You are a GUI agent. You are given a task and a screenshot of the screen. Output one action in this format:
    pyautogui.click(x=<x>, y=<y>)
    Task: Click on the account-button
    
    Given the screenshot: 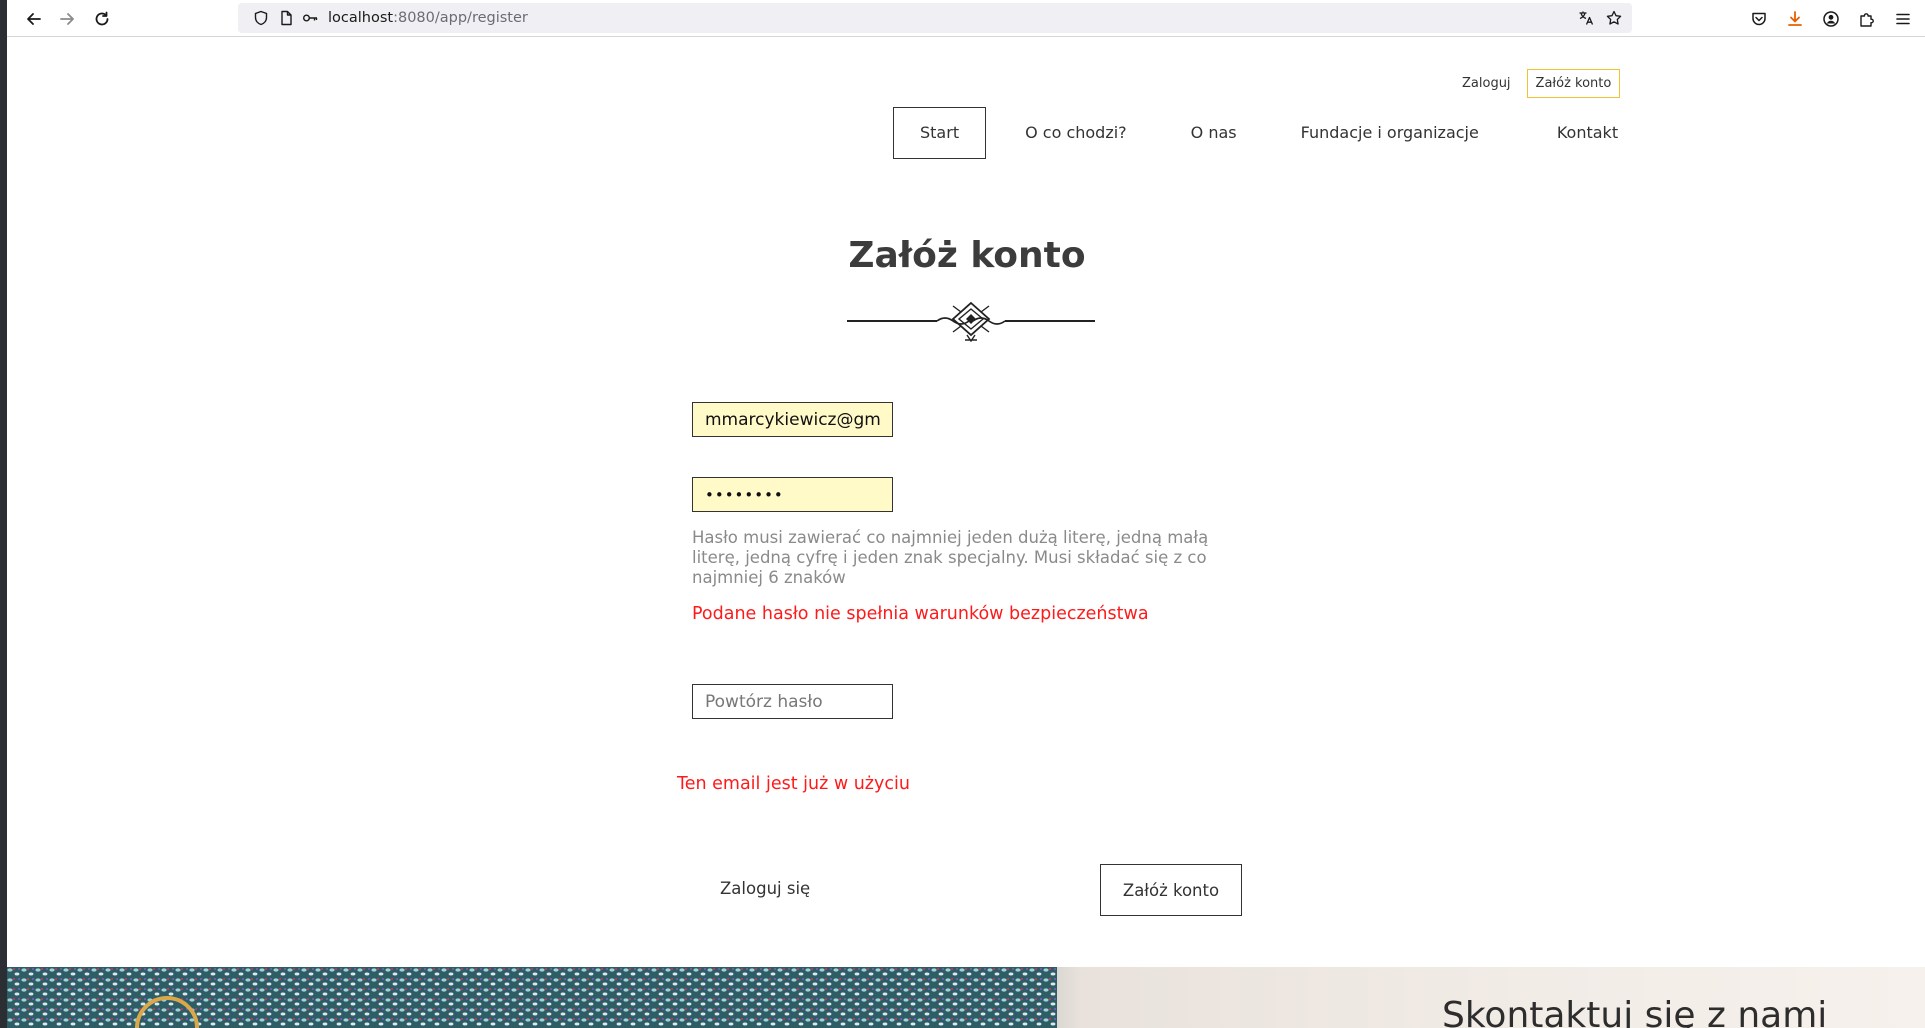 What is the action you would take?
    pyautogui.click(x=1831, y=19)
    